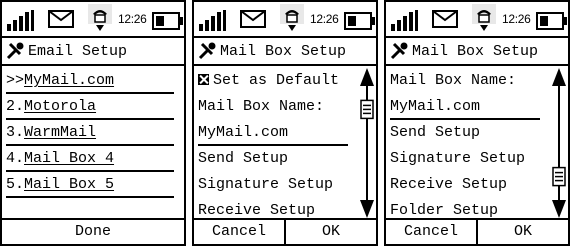  Describe the element at coordinates (60, 132) in the screenshot. I see `list-item-label: WarmMail` at that location.